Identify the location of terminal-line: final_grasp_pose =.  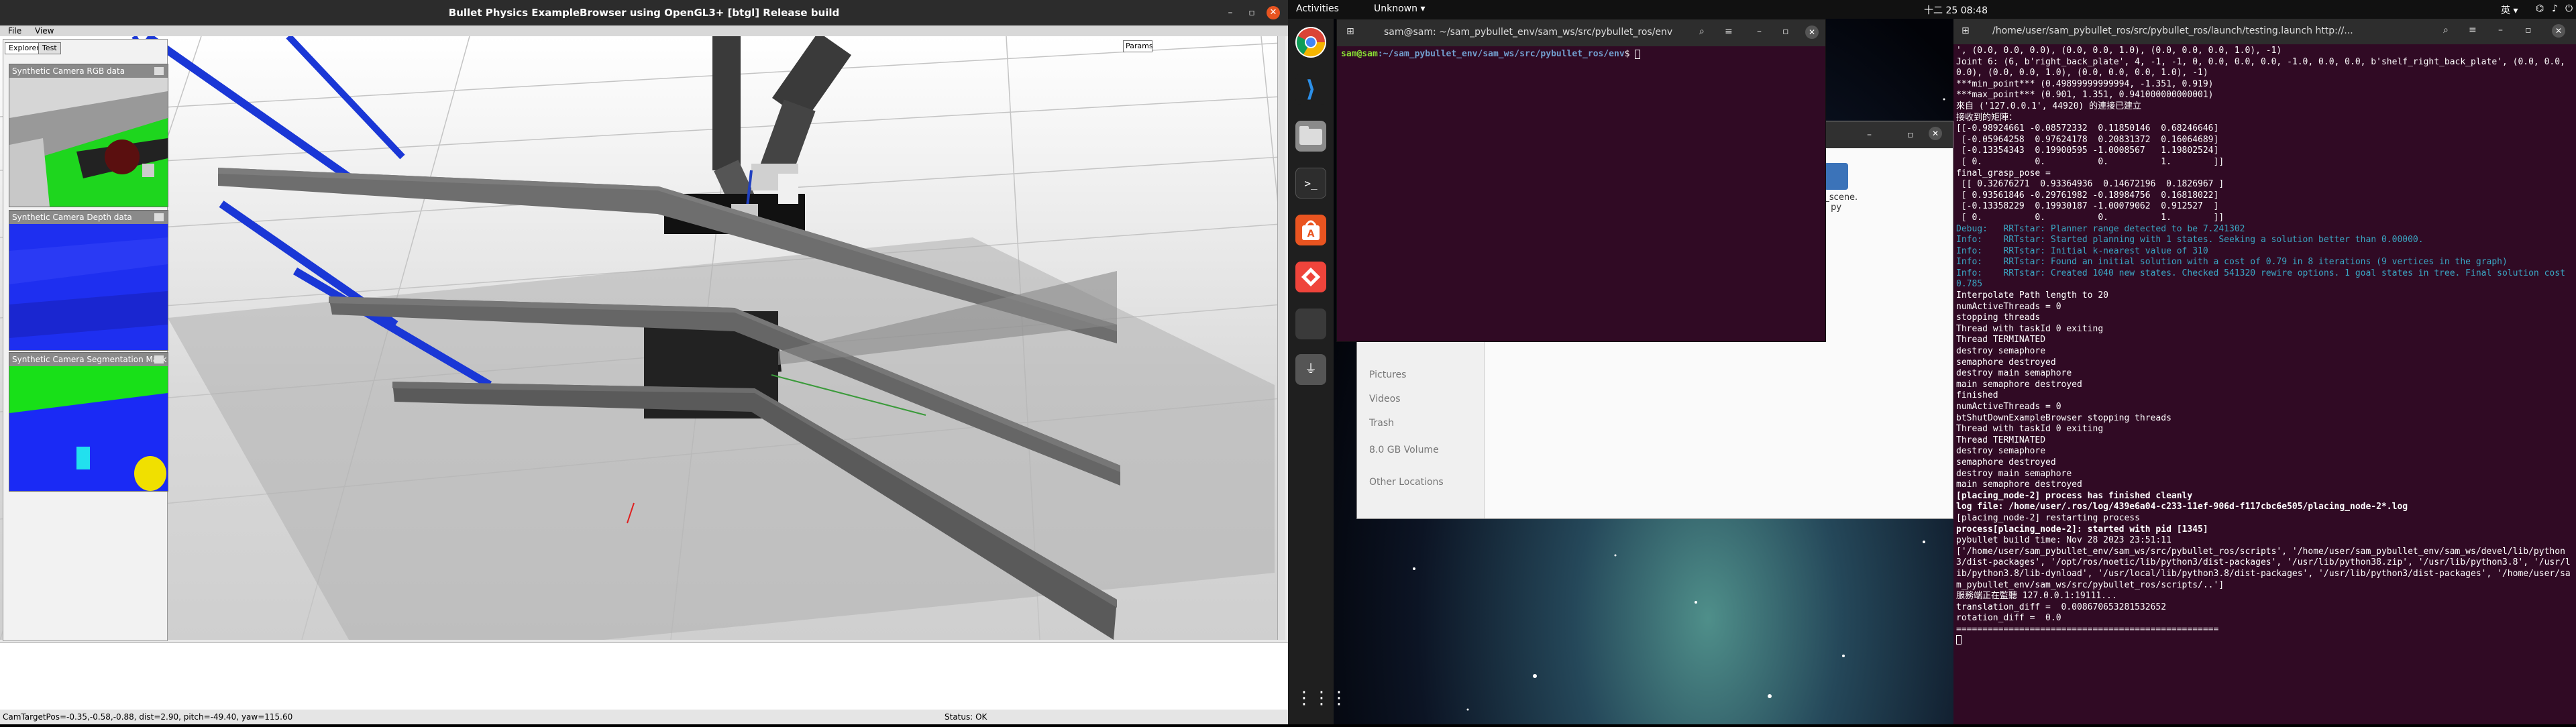
(2003, 173).